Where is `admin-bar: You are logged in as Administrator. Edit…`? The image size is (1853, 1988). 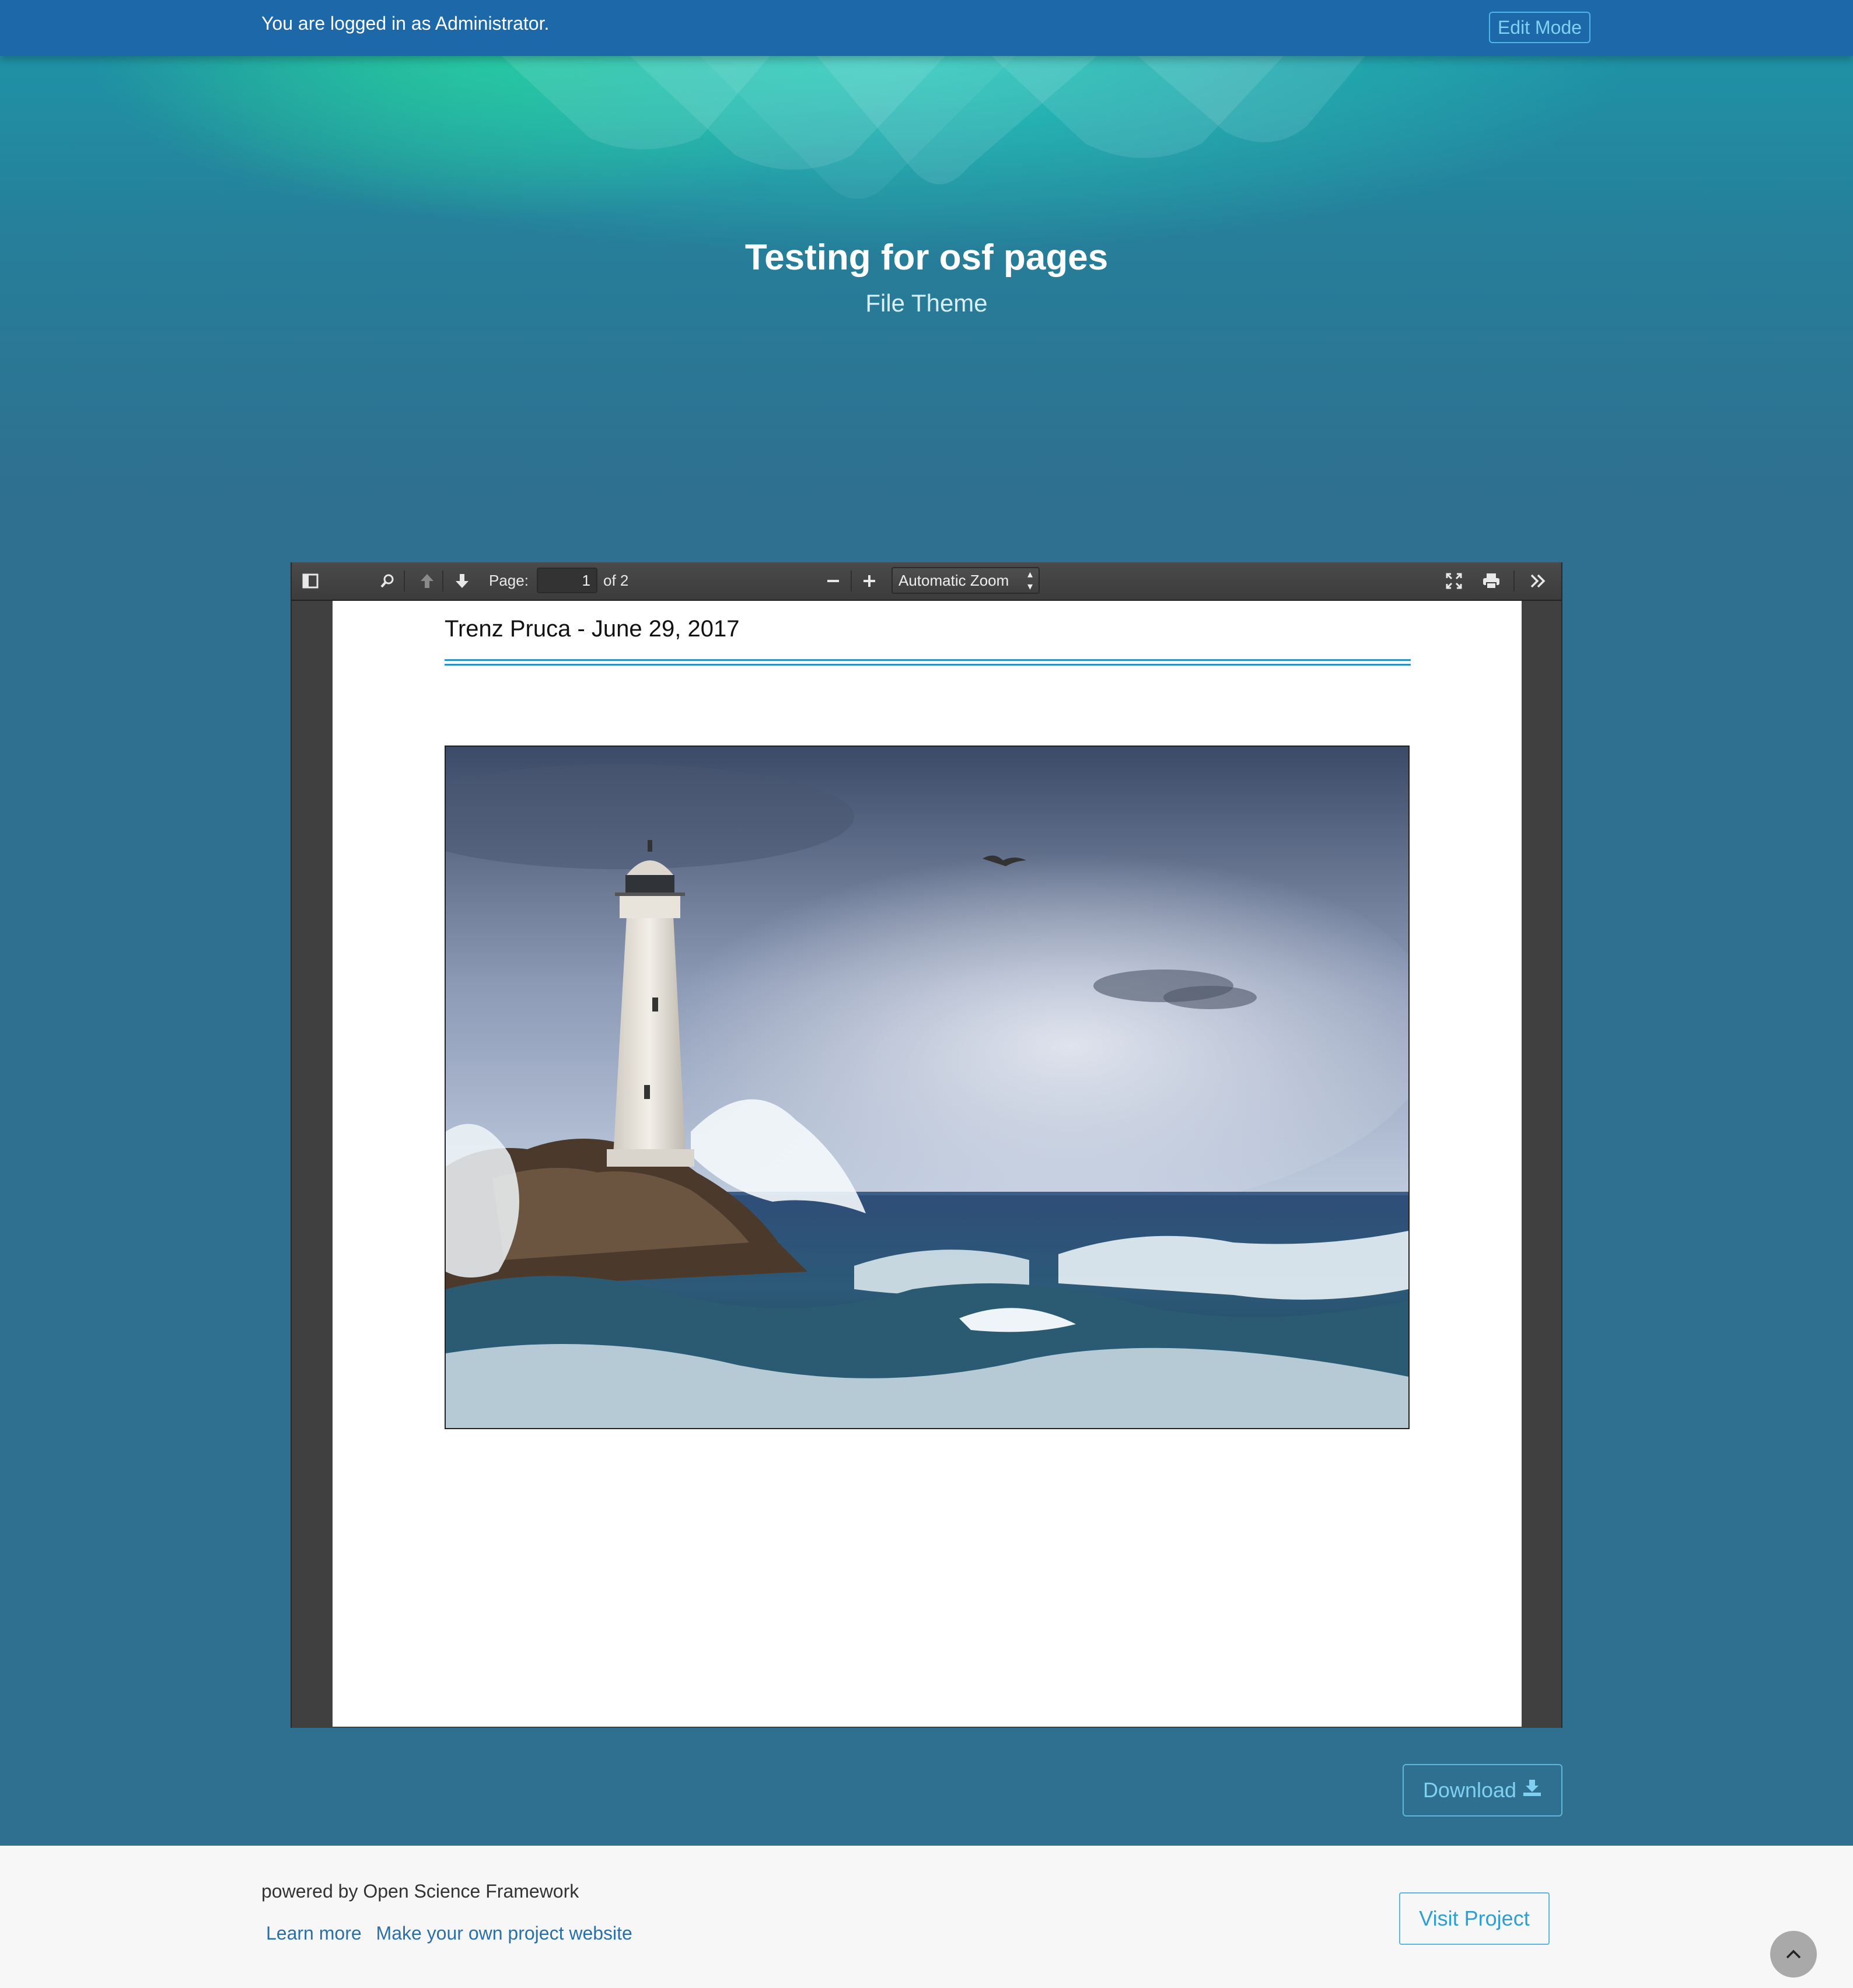
admin-bar: You are logged in as Administrator. Edit… is located at coordinates (926, 28).